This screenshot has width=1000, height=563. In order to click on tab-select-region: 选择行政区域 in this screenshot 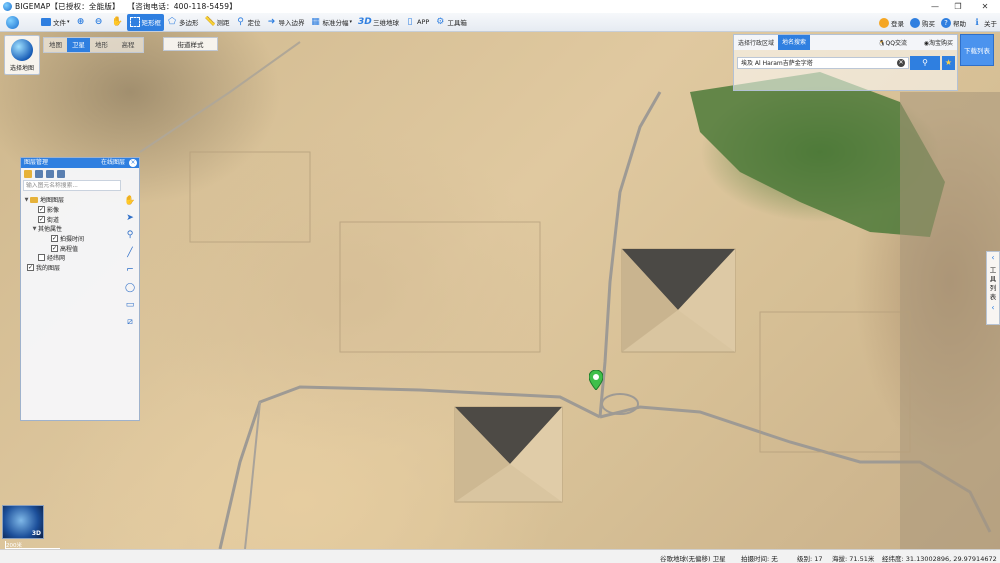, I will do `click(756, 42)`.